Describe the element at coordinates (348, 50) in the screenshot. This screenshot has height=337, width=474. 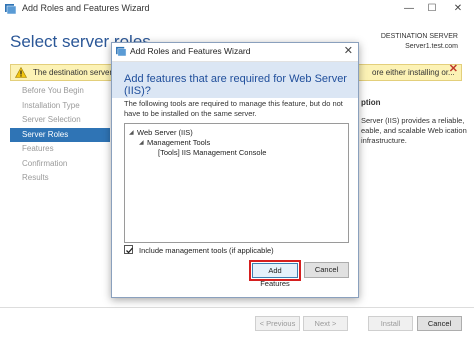
I see `dialog-close-button: ✕` at that location.